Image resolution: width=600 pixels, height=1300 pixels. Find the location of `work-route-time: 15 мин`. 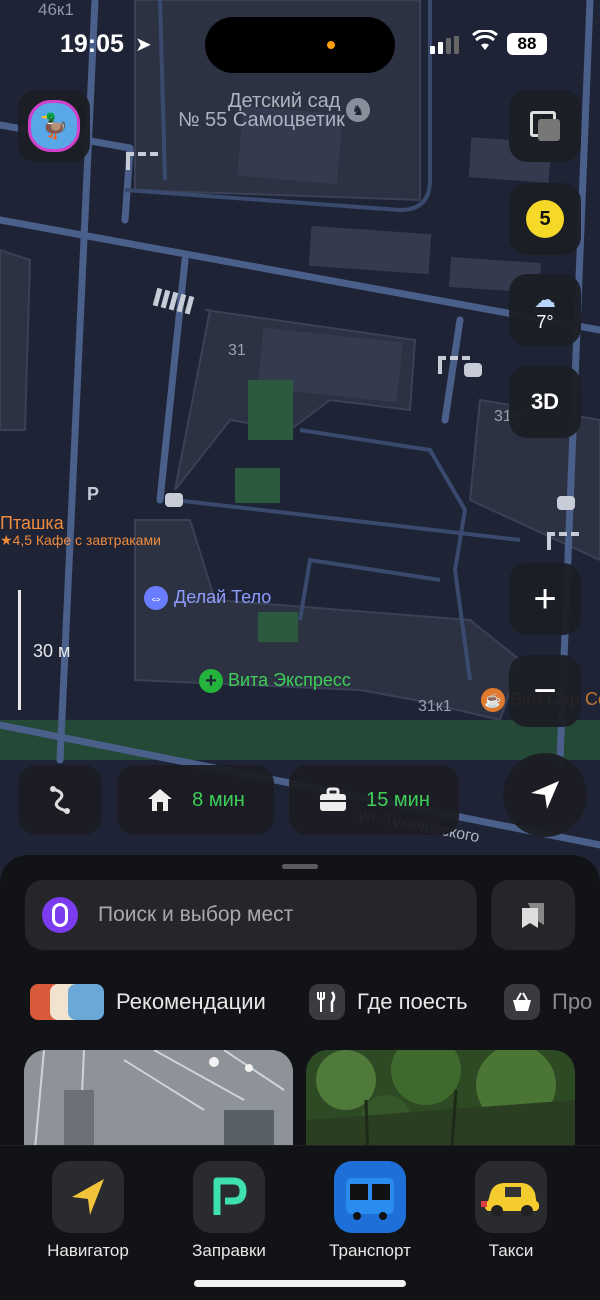

work-route-time: 15 мин is located at coordinates (398, 799).